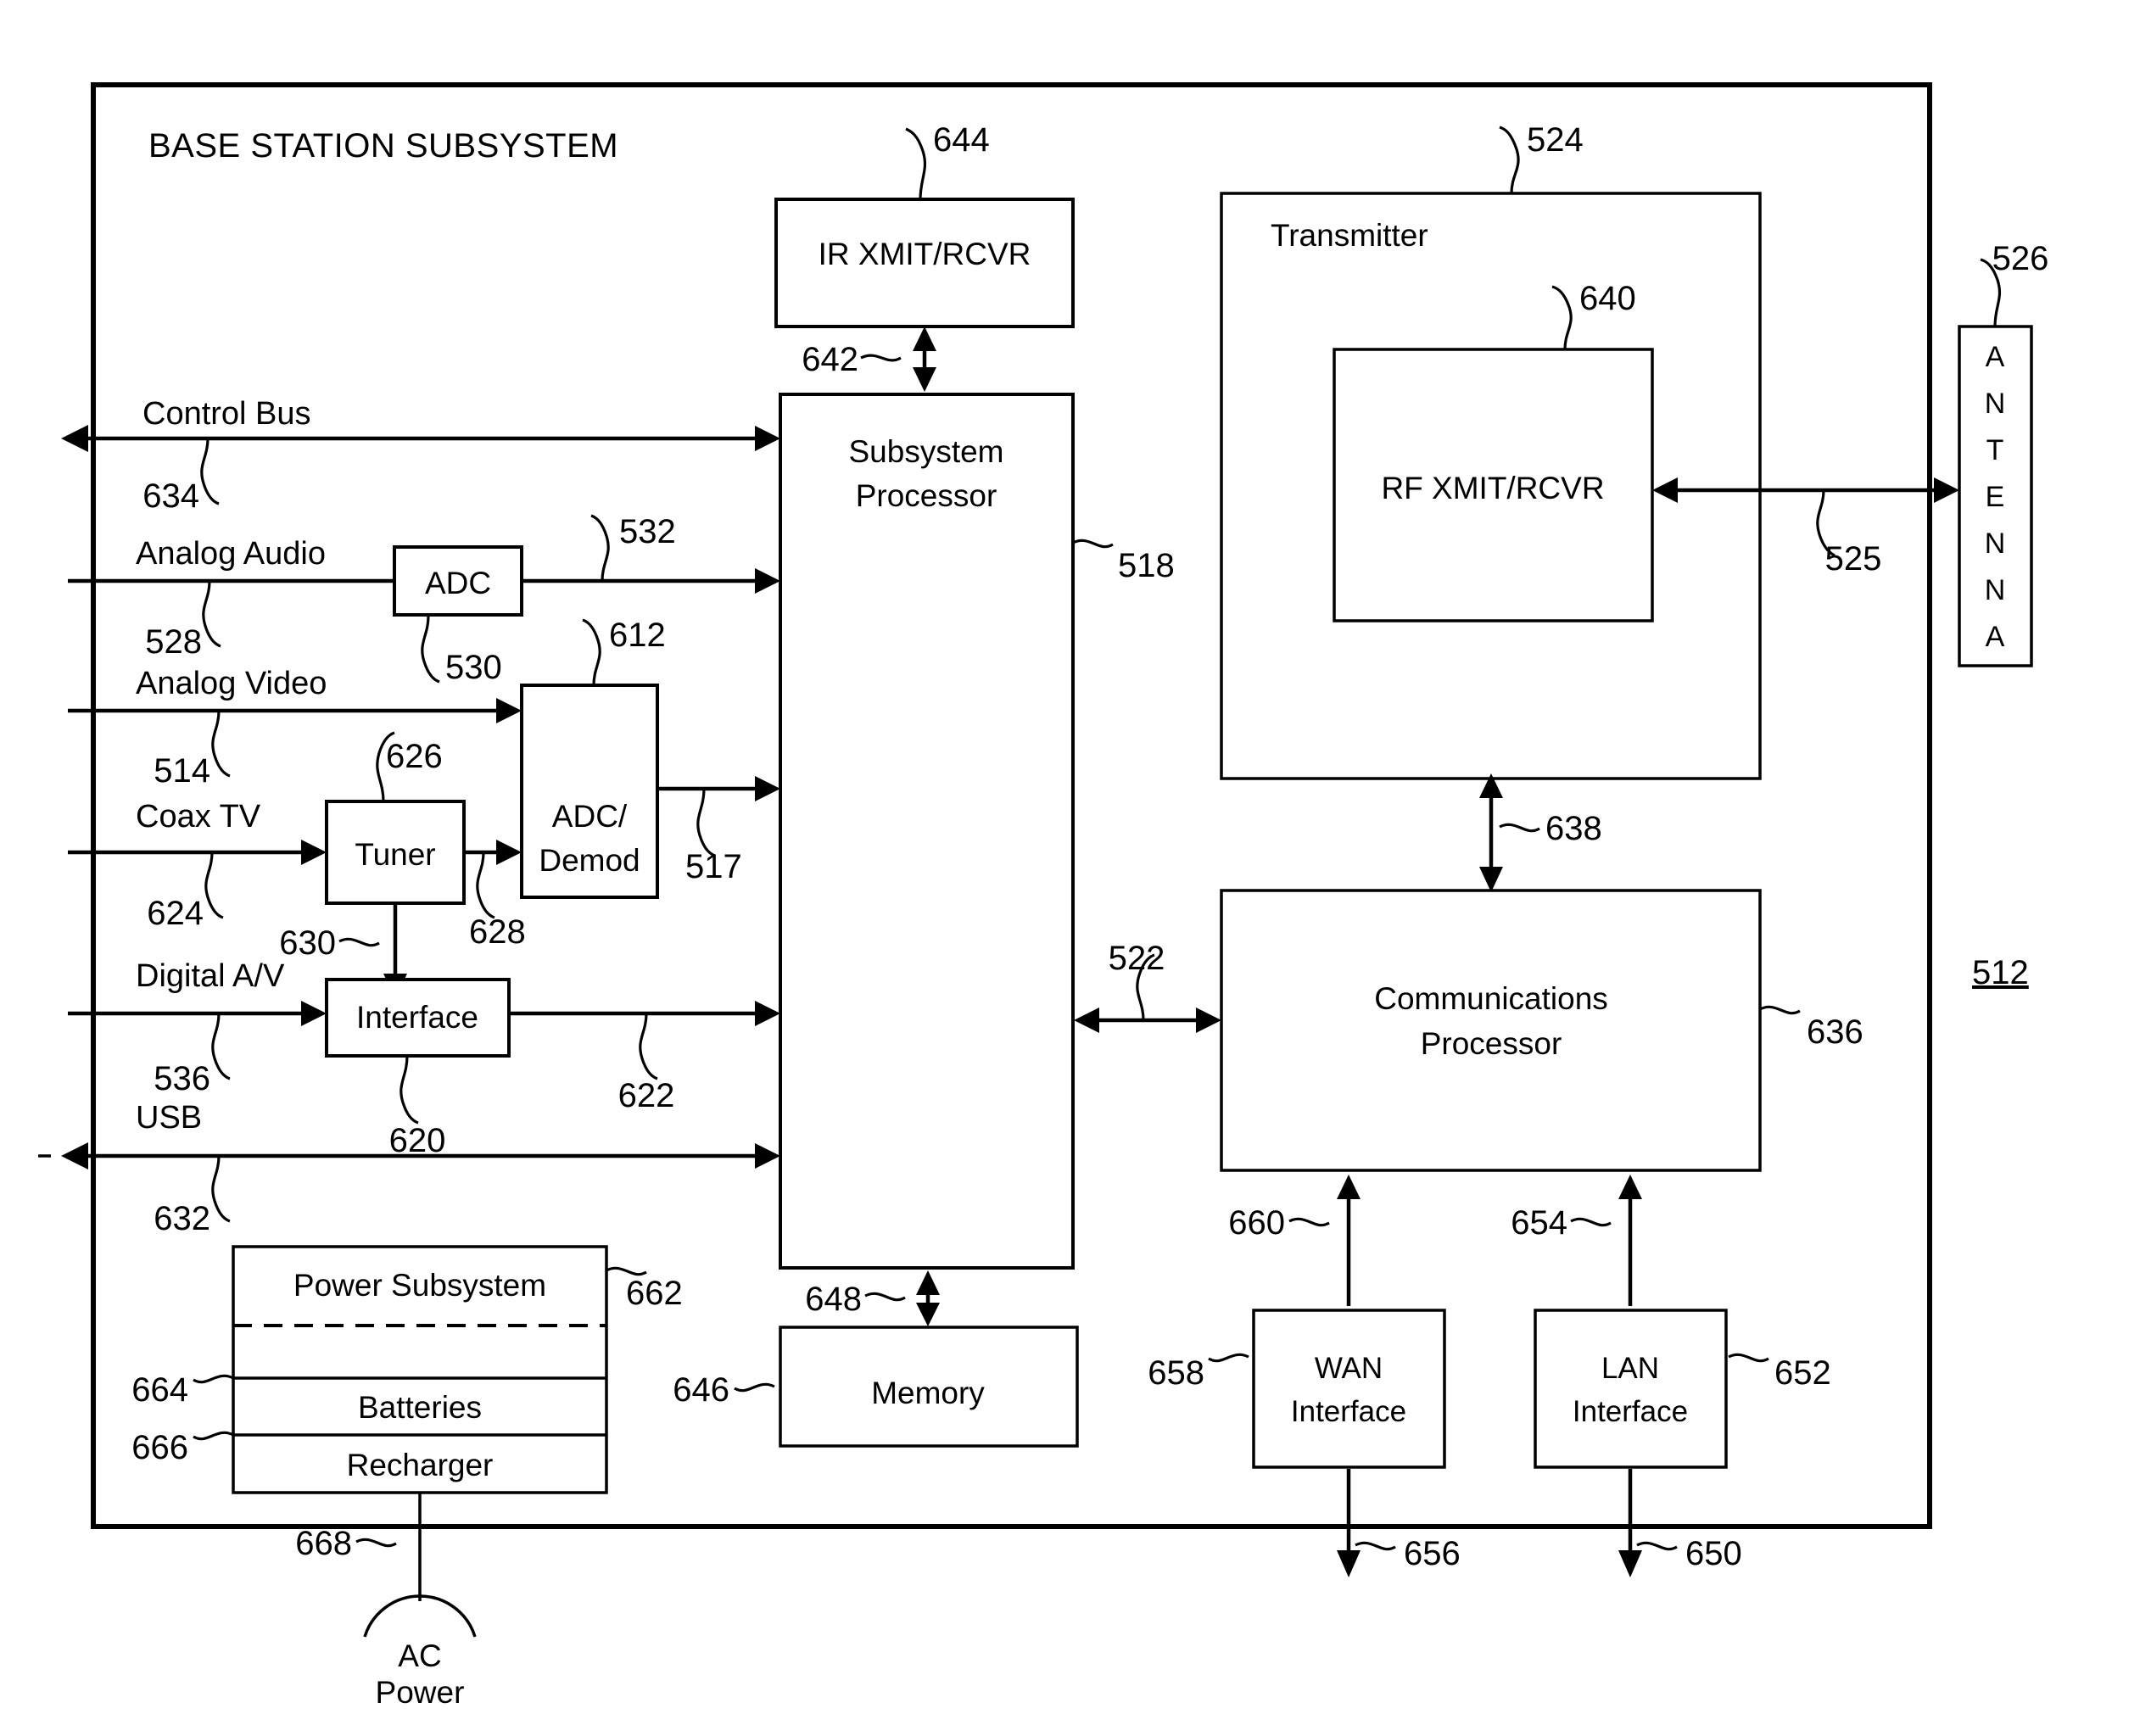  I want to click on ref-664: 664, so click(159, 1390).